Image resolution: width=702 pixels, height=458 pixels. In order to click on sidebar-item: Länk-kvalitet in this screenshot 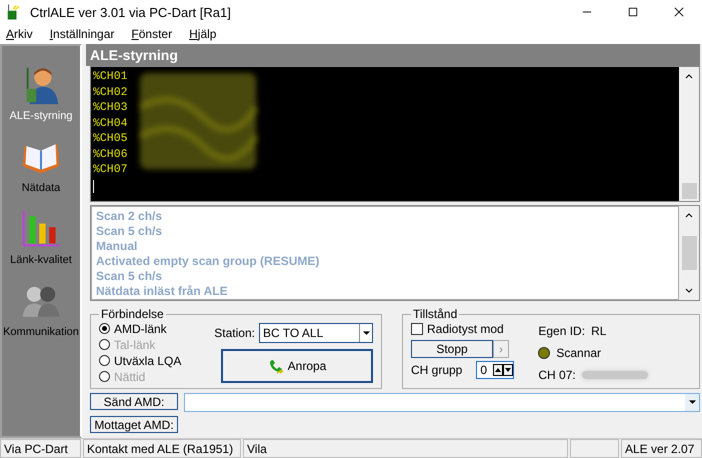, I will do `click(41, 260)`.